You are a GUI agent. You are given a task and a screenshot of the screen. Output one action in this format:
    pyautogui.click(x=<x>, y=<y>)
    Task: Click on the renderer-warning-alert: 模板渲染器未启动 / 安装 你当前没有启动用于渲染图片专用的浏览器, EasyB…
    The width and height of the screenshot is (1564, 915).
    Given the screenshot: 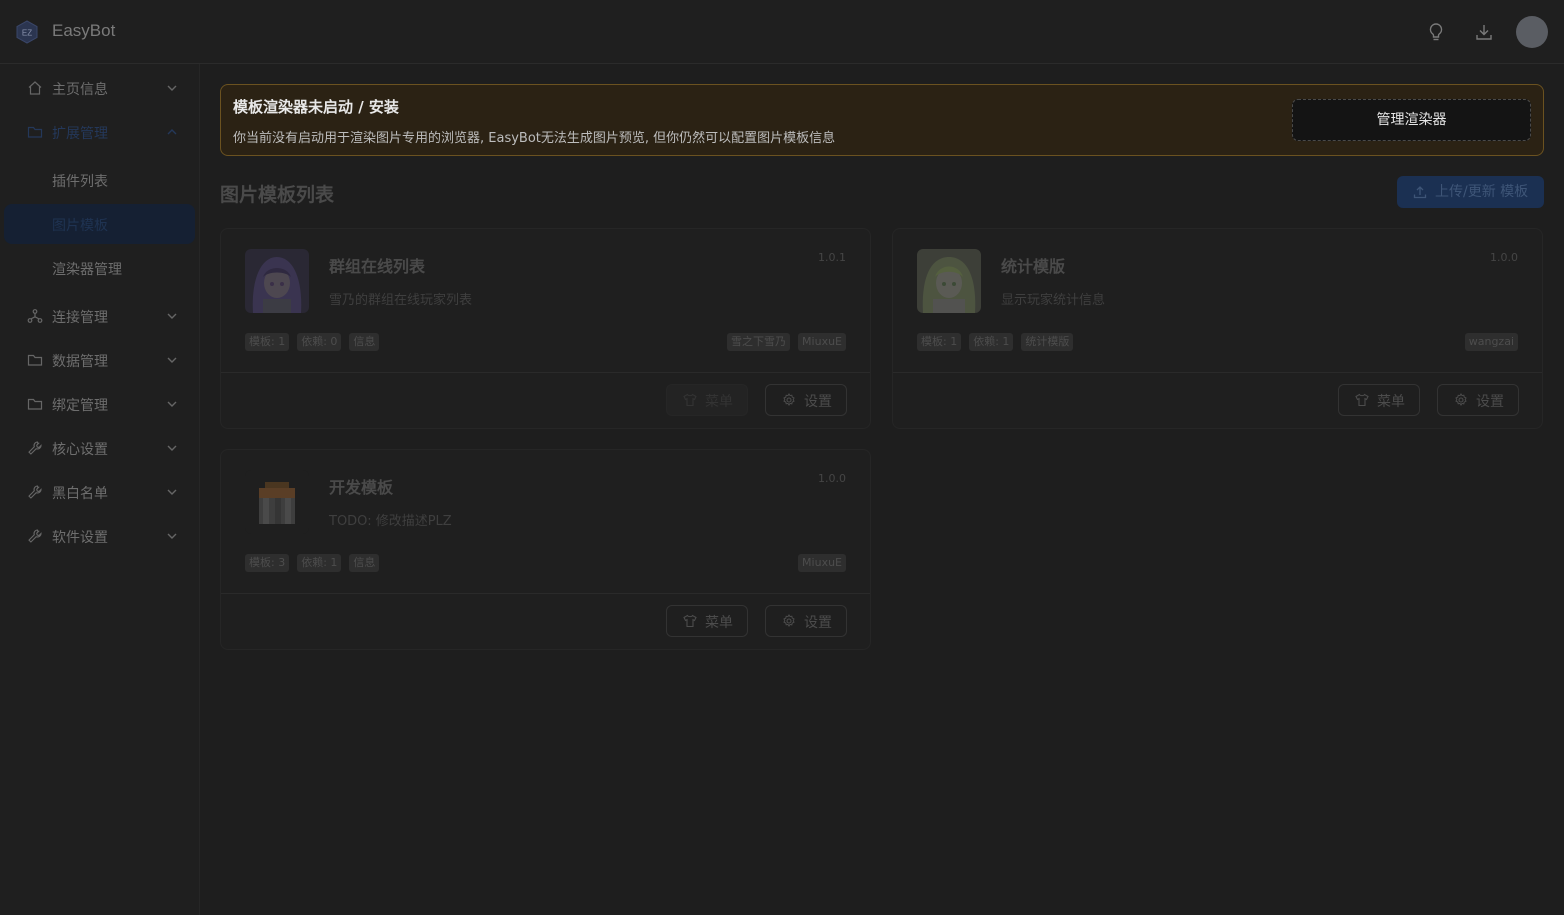 What is the action you would take?
    pyautogui.click(x=882, y=120)
    